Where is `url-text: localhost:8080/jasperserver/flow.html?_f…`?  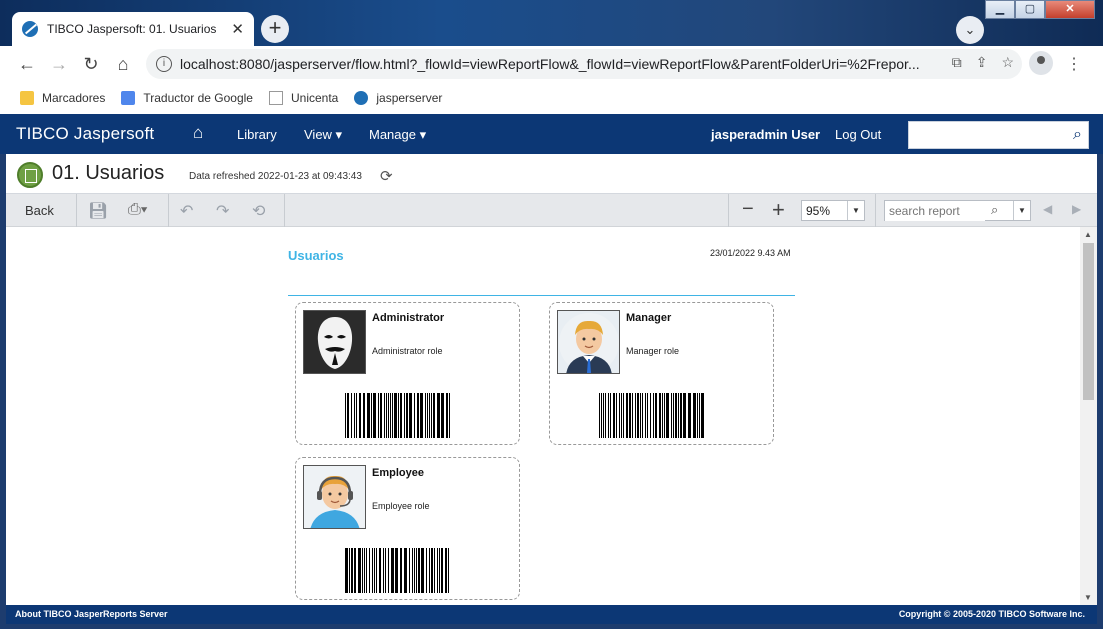 url-text: localhost:8080/jasperserver/flow.html?_f… is located at coordinates (550, 64).